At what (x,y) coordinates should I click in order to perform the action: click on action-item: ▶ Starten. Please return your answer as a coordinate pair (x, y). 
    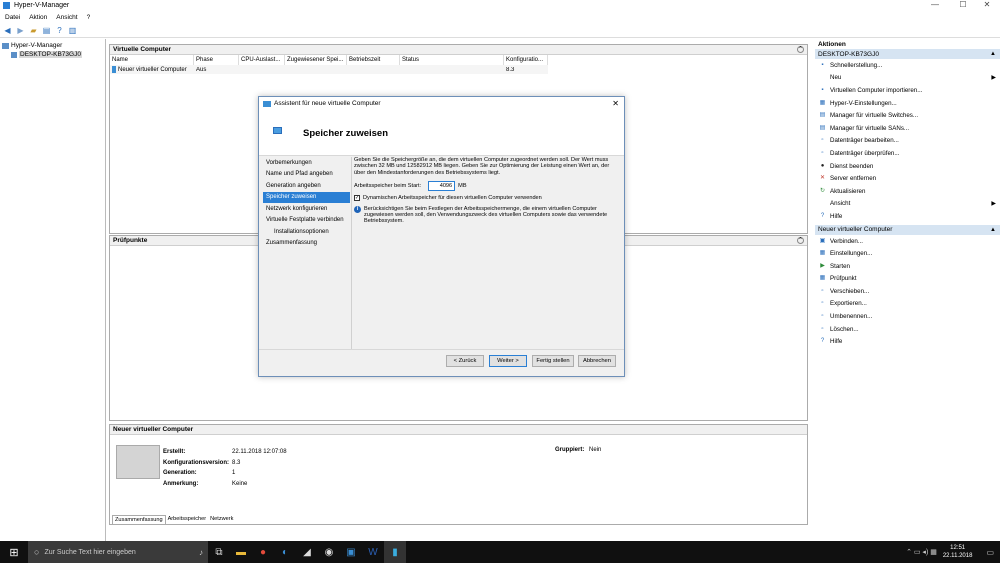
    Looking at the image, I should click on (907, 266).